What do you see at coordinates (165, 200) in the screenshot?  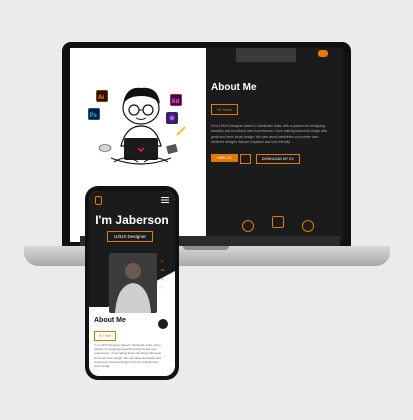 I see `menu-icon` at bounding box center [165, 200].